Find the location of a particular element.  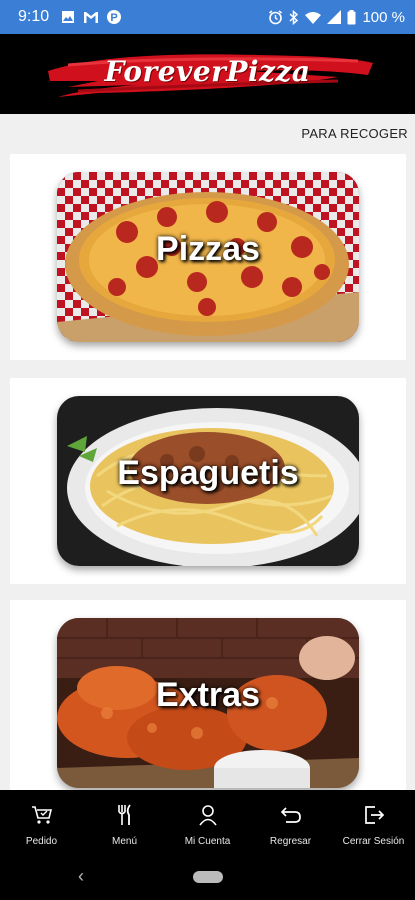

app-header: ForeverPizza is located at coordinates (207, 74).